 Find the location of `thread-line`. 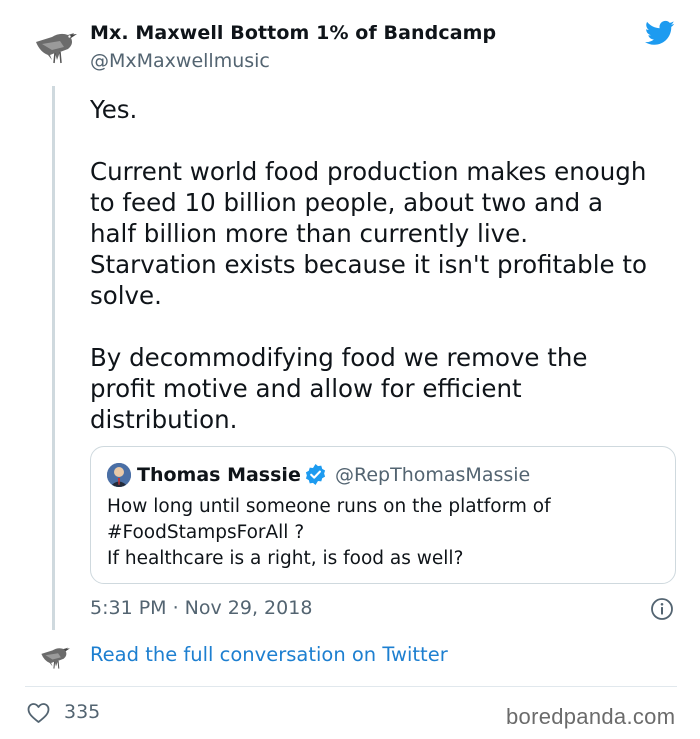

thread-line is located at coordinates (53, 358).